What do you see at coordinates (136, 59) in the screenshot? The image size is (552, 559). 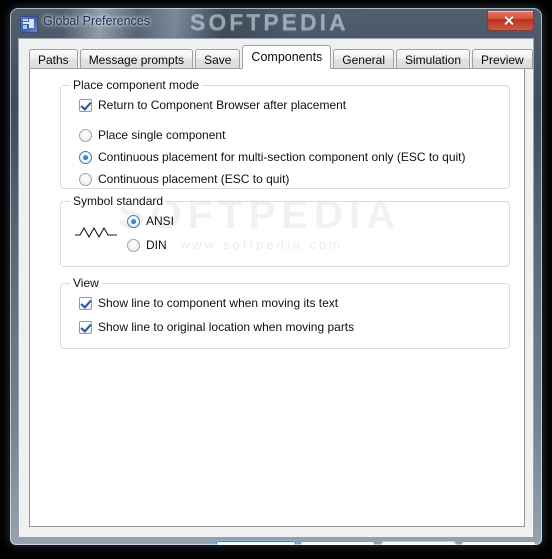 I see `tab-message-prompts: Message prompts` at bounding box center [136, 59].